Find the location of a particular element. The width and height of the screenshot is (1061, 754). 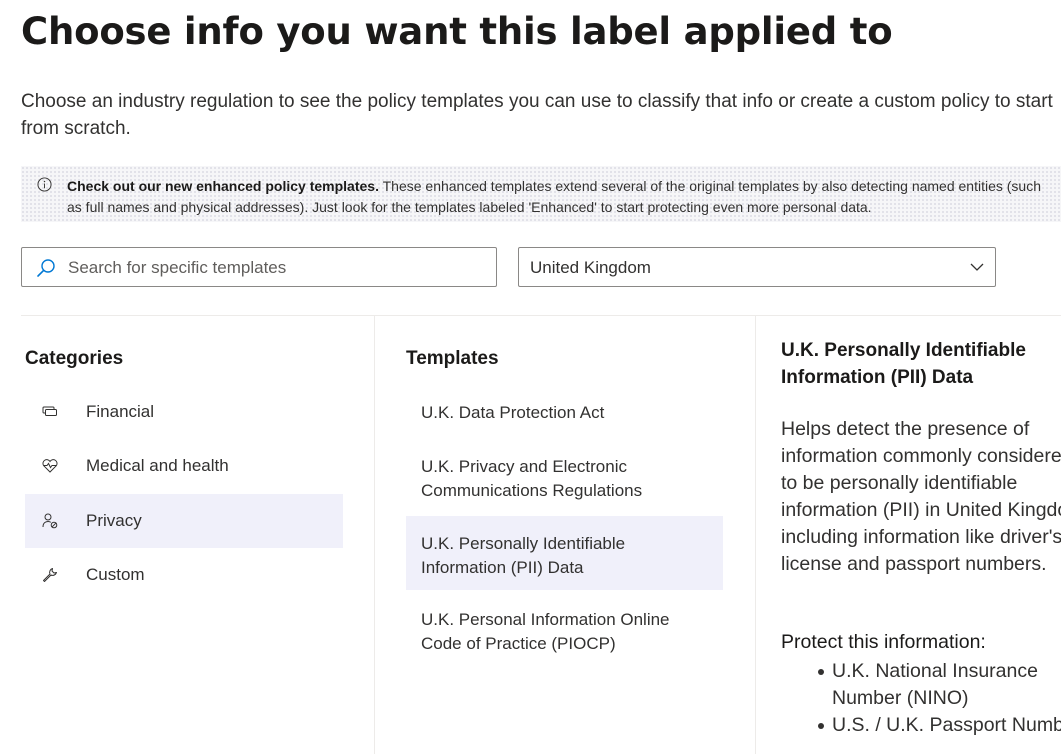

detail-desc-line: information (PII) in United Kingdom is located at coordinates (921, 510).